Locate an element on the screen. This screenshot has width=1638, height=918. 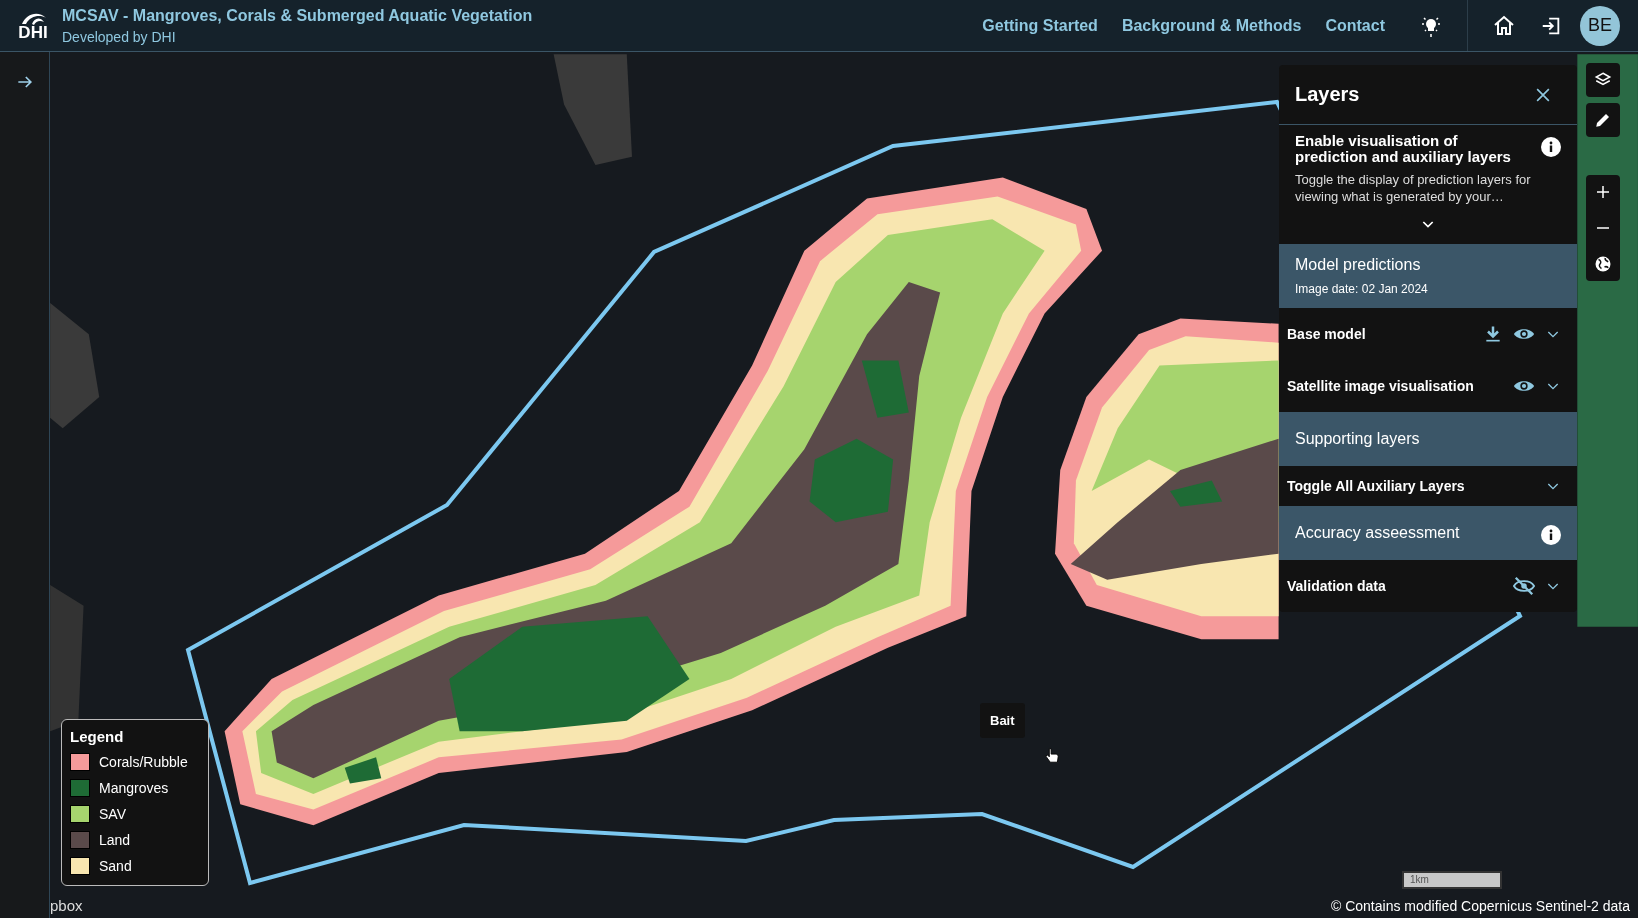
layer-row: Satellite image visualisation is located at coordinates (1428, 385).